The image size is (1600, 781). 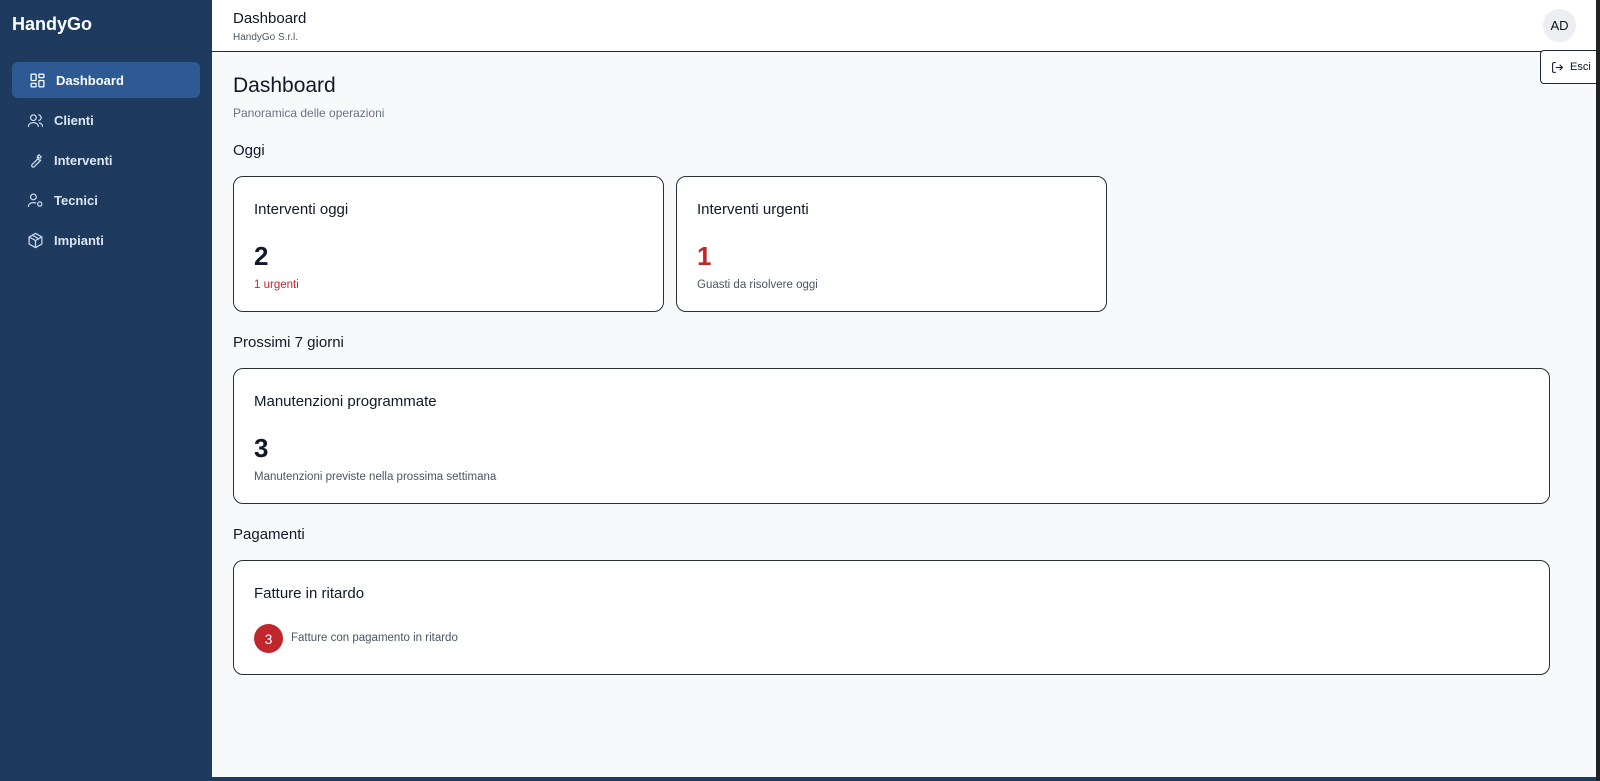 I want to click on card-note: Guasti da risolvere oggi, so click(x=757, y=285).